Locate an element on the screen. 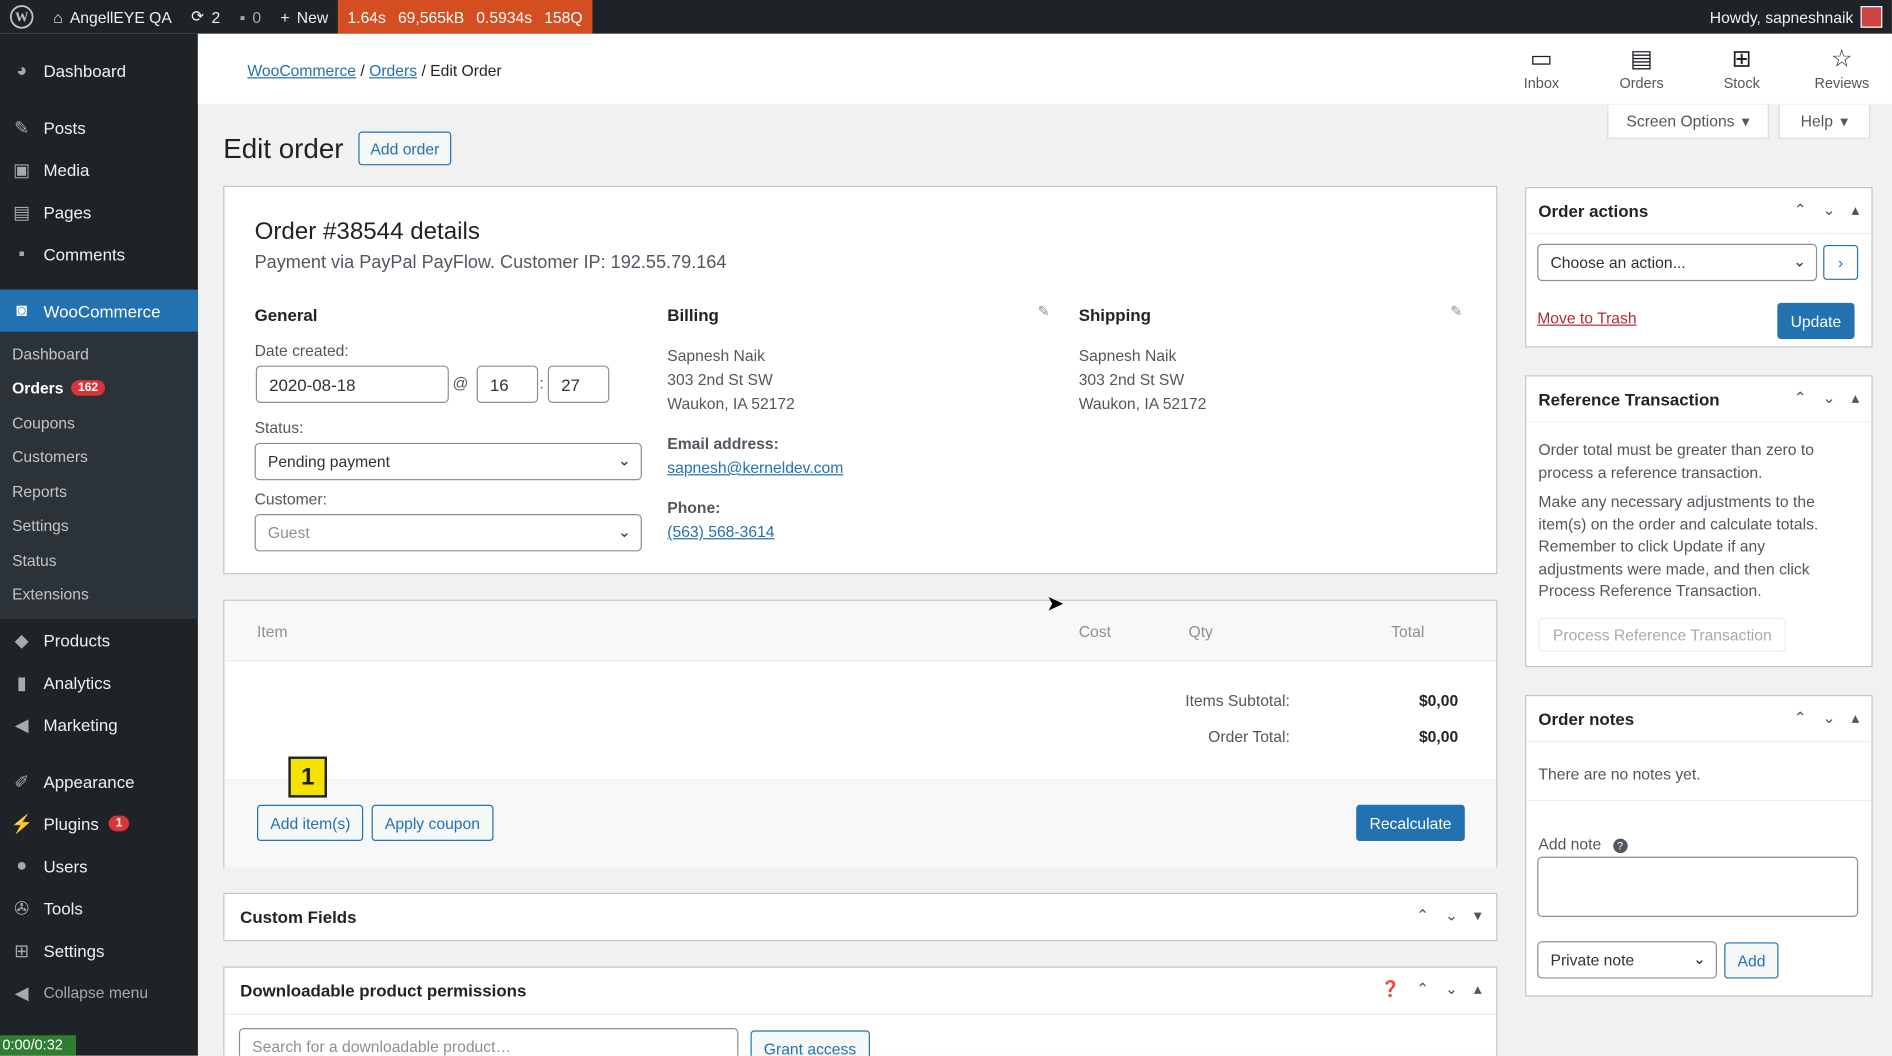  custom-fields-box: Custom Fields ⌃ ⌄ ▾ is located at coordinates (860, 917).